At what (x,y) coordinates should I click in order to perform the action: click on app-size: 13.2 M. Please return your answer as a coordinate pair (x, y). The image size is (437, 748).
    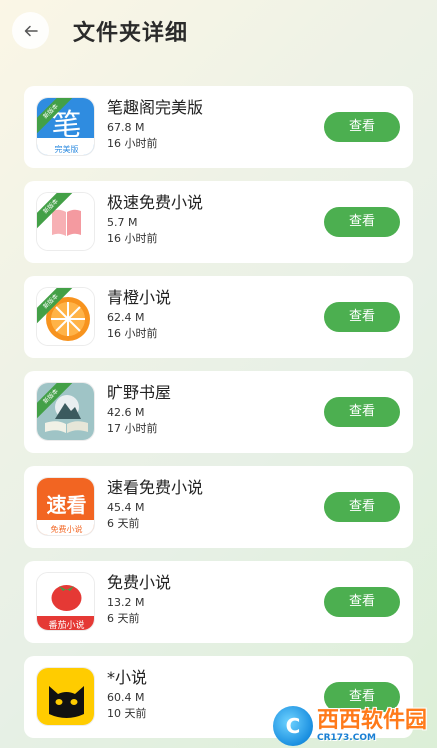
    Looking at the image, I should click on (126, 602).